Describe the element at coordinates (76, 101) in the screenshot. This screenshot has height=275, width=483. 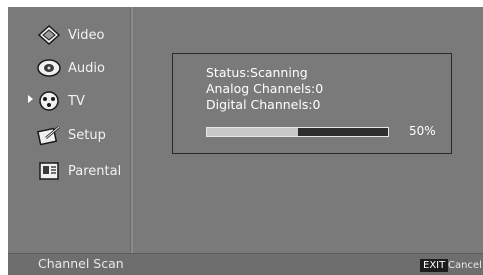
I see `menu-label-tv: TV` at that location.